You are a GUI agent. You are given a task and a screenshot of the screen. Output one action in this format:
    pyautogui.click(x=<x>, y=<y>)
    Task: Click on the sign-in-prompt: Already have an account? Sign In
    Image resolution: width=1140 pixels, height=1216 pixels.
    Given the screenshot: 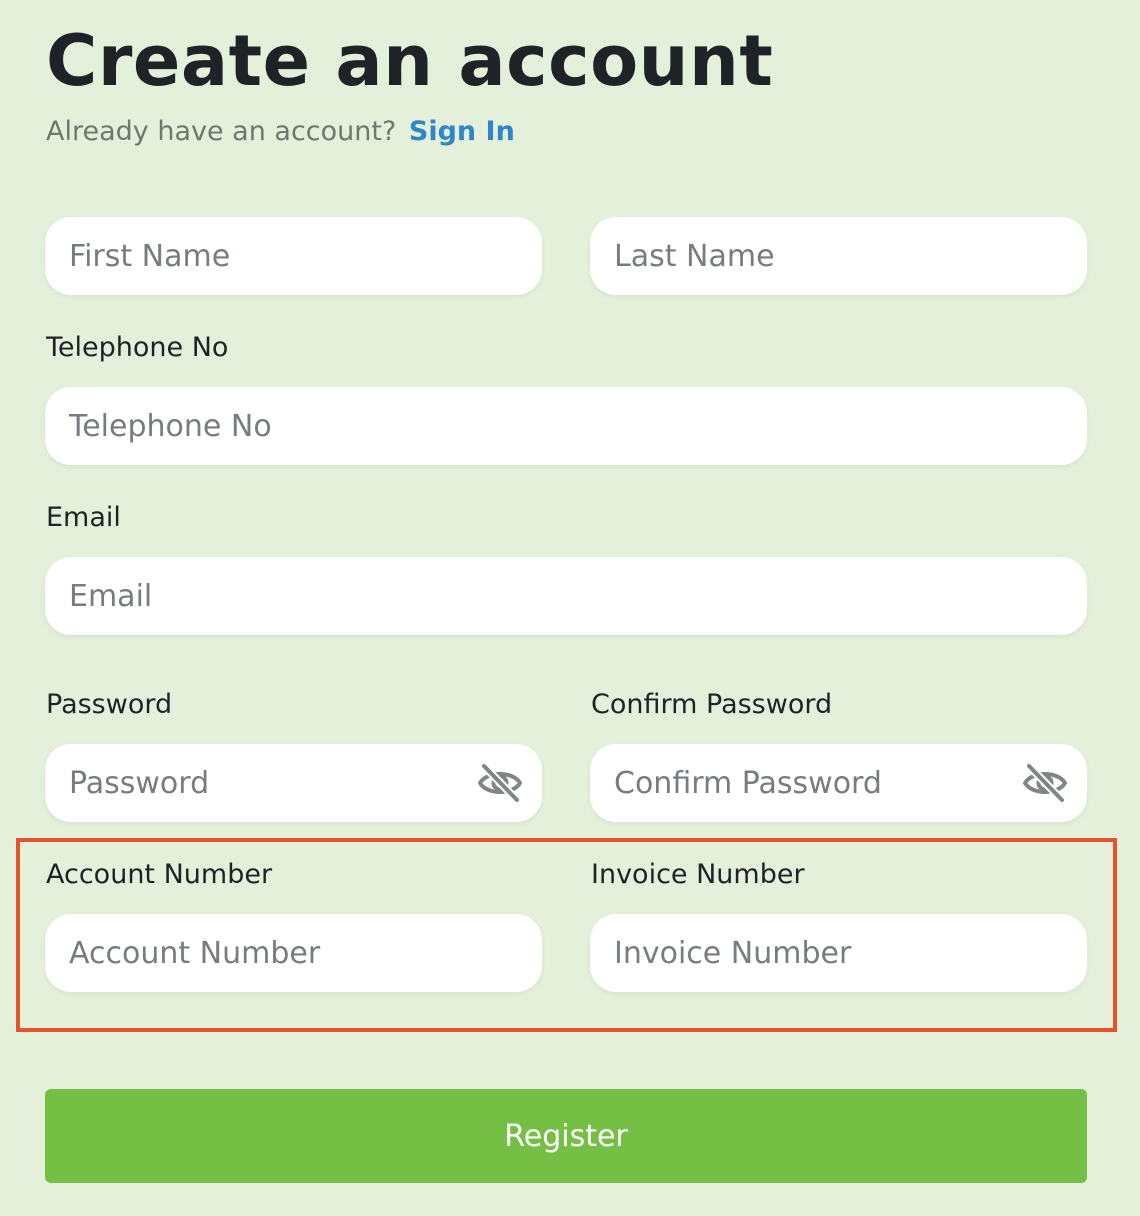 What is the action you would take?
    pyautogui.click(x=280, y=131)
    